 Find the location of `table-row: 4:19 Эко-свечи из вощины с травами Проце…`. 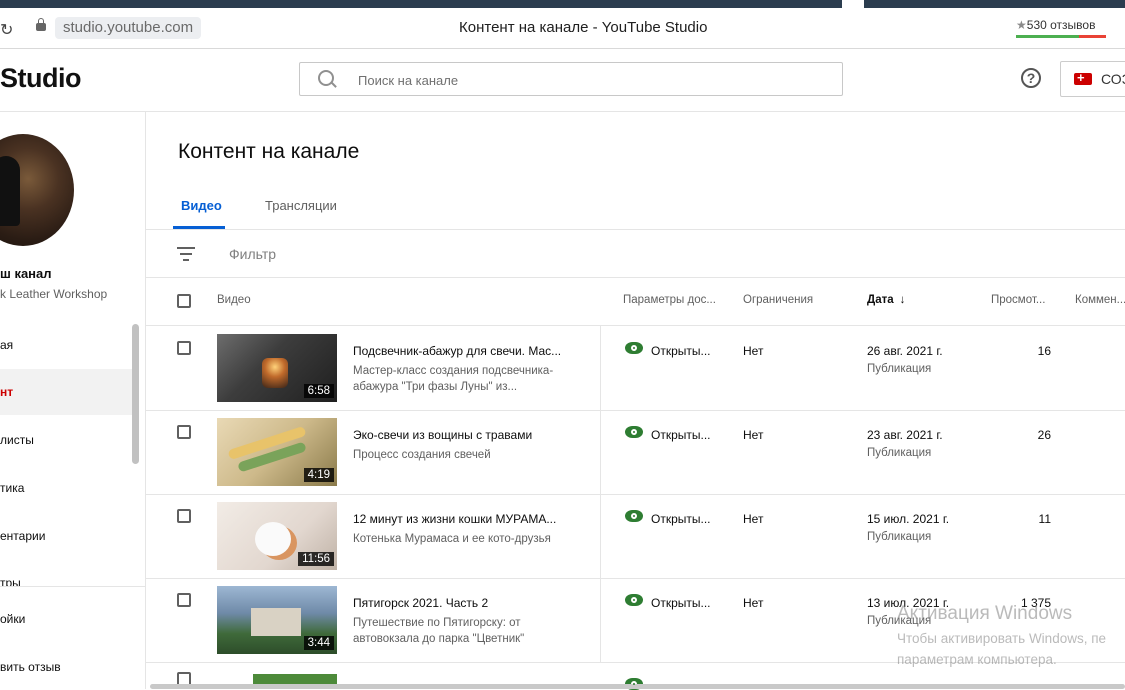

table-row: 4:19 Эко-свечи из вощины с травами Проце… is located at coordinates (635, 452).